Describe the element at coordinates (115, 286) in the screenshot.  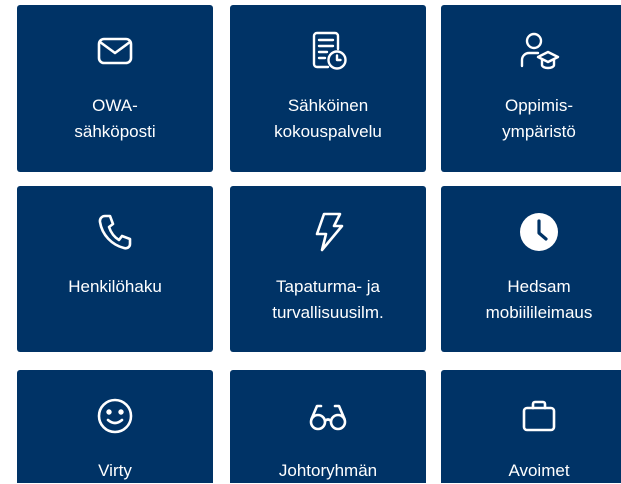
I see `tile-label: Henkilöhaku` at that location.